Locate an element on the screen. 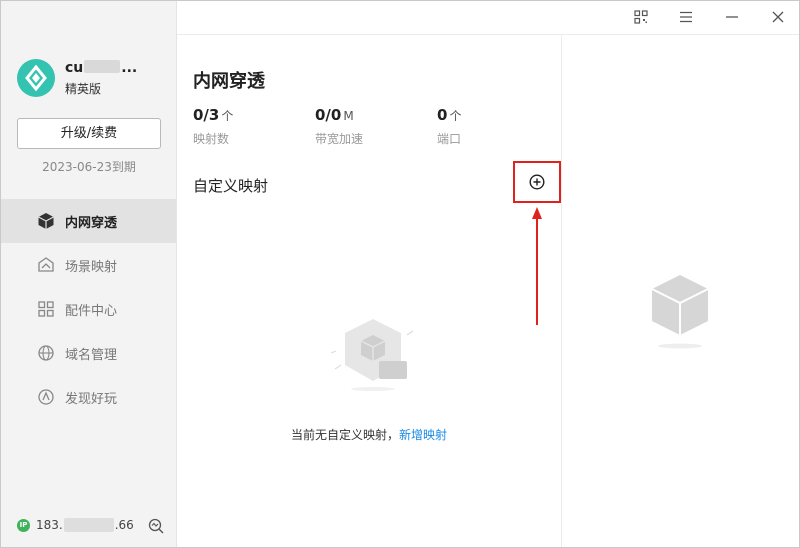 The image size is (800, 548). plus-circle-icon is located at coordinates (537, 182).